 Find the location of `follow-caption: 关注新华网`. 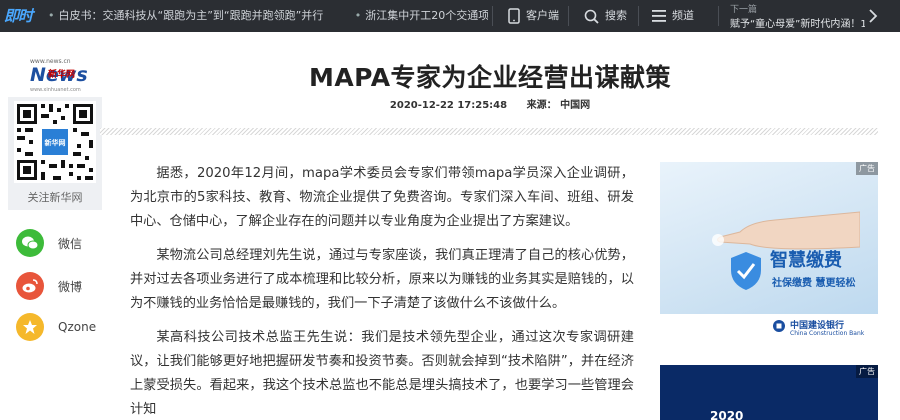

follow-caption: 关注新华网 is located at coordinates (55, 197).